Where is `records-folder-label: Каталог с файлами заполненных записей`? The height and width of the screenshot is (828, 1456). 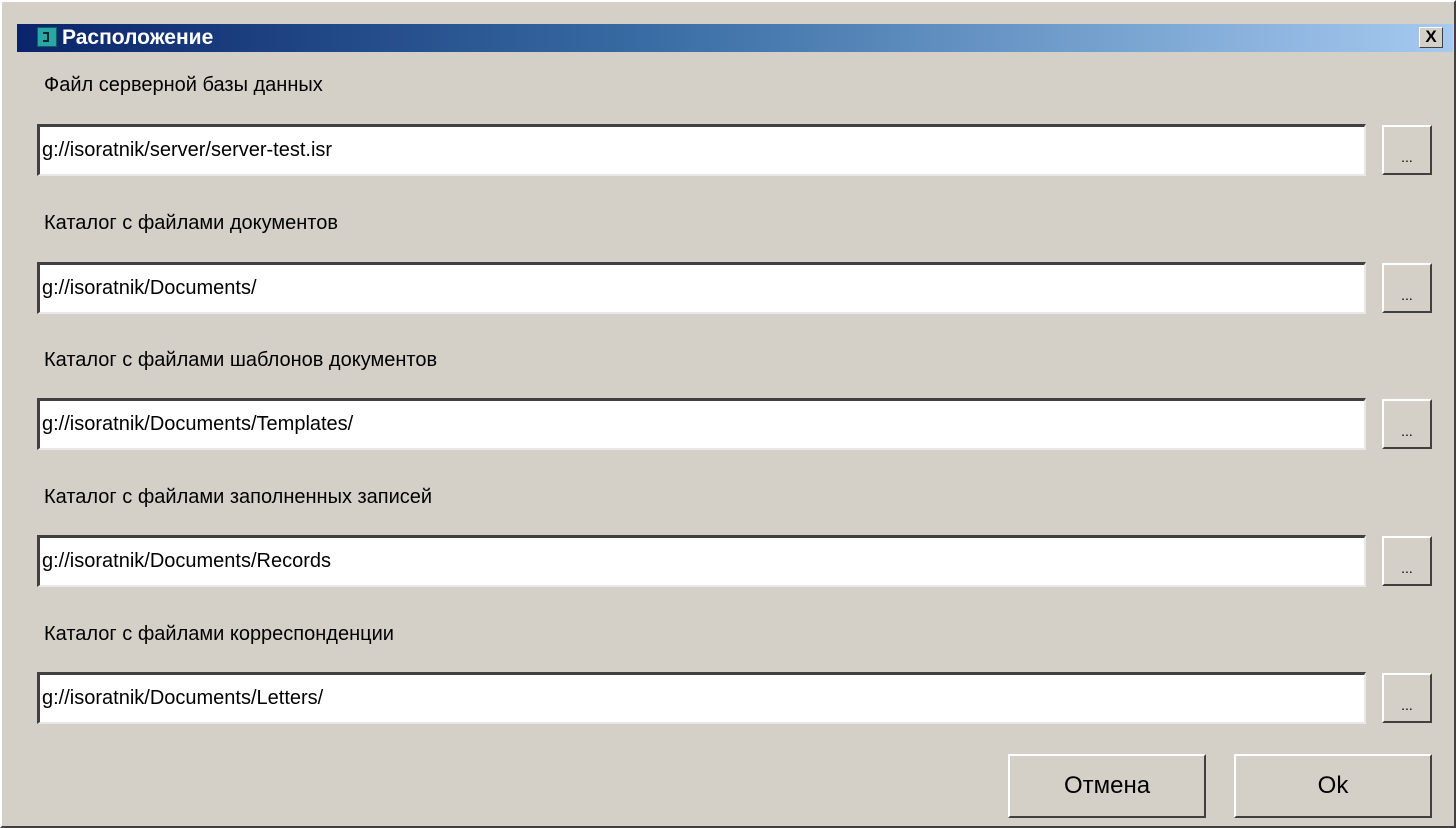 records-folder-label: Каталог с файлами заполненных записей is located at coordinates (238, 497).